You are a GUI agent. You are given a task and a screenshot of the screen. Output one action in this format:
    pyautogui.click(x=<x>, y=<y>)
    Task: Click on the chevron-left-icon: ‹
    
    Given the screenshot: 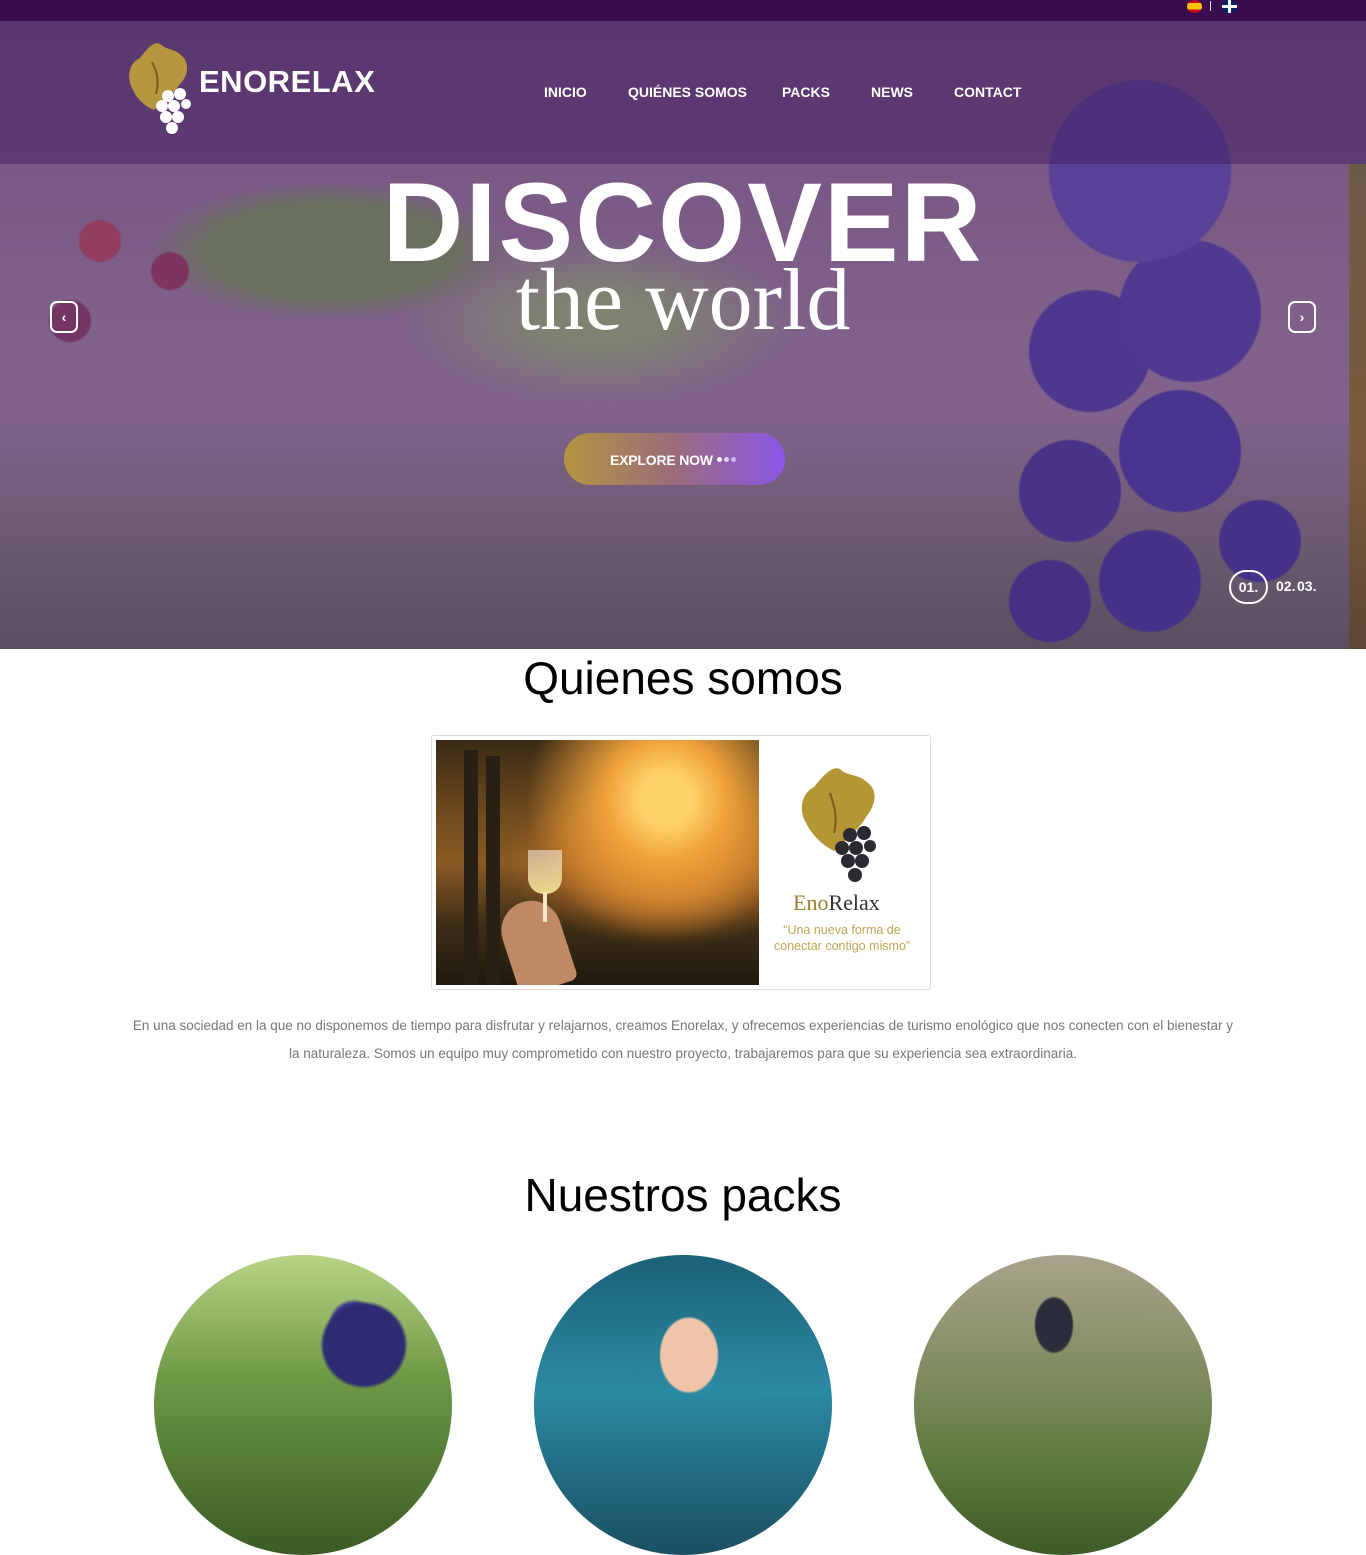 What is the action you would take?
    pyautogui.click(x=64, y=317)
    